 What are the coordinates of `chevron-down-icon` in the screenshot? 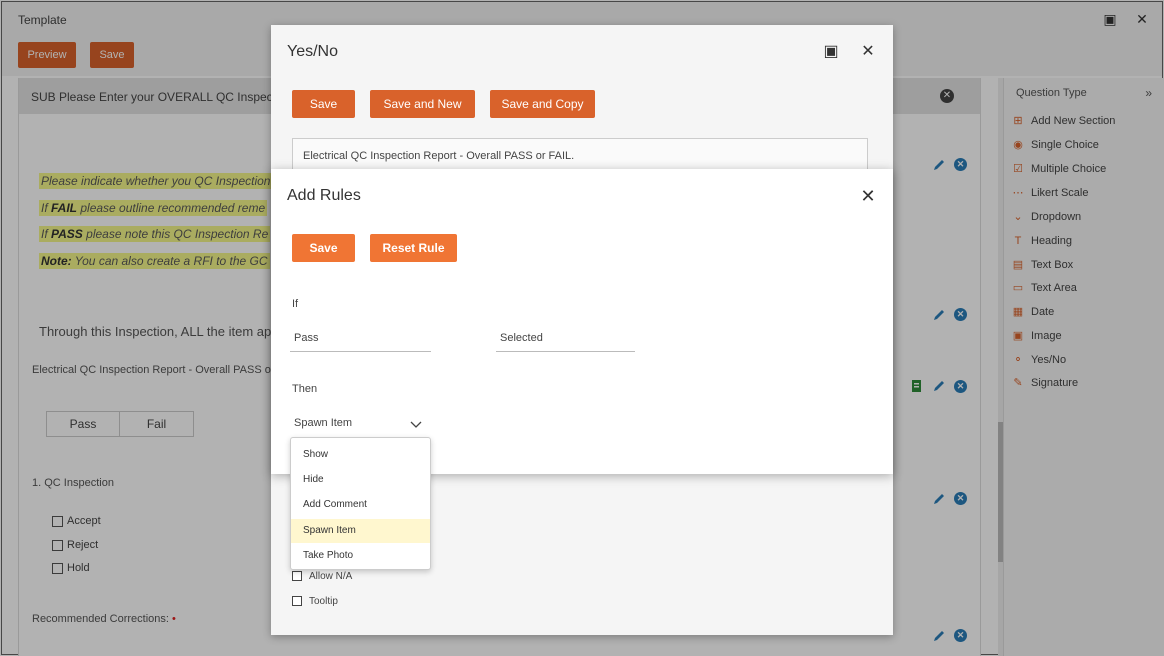 It's located at (416, 424).